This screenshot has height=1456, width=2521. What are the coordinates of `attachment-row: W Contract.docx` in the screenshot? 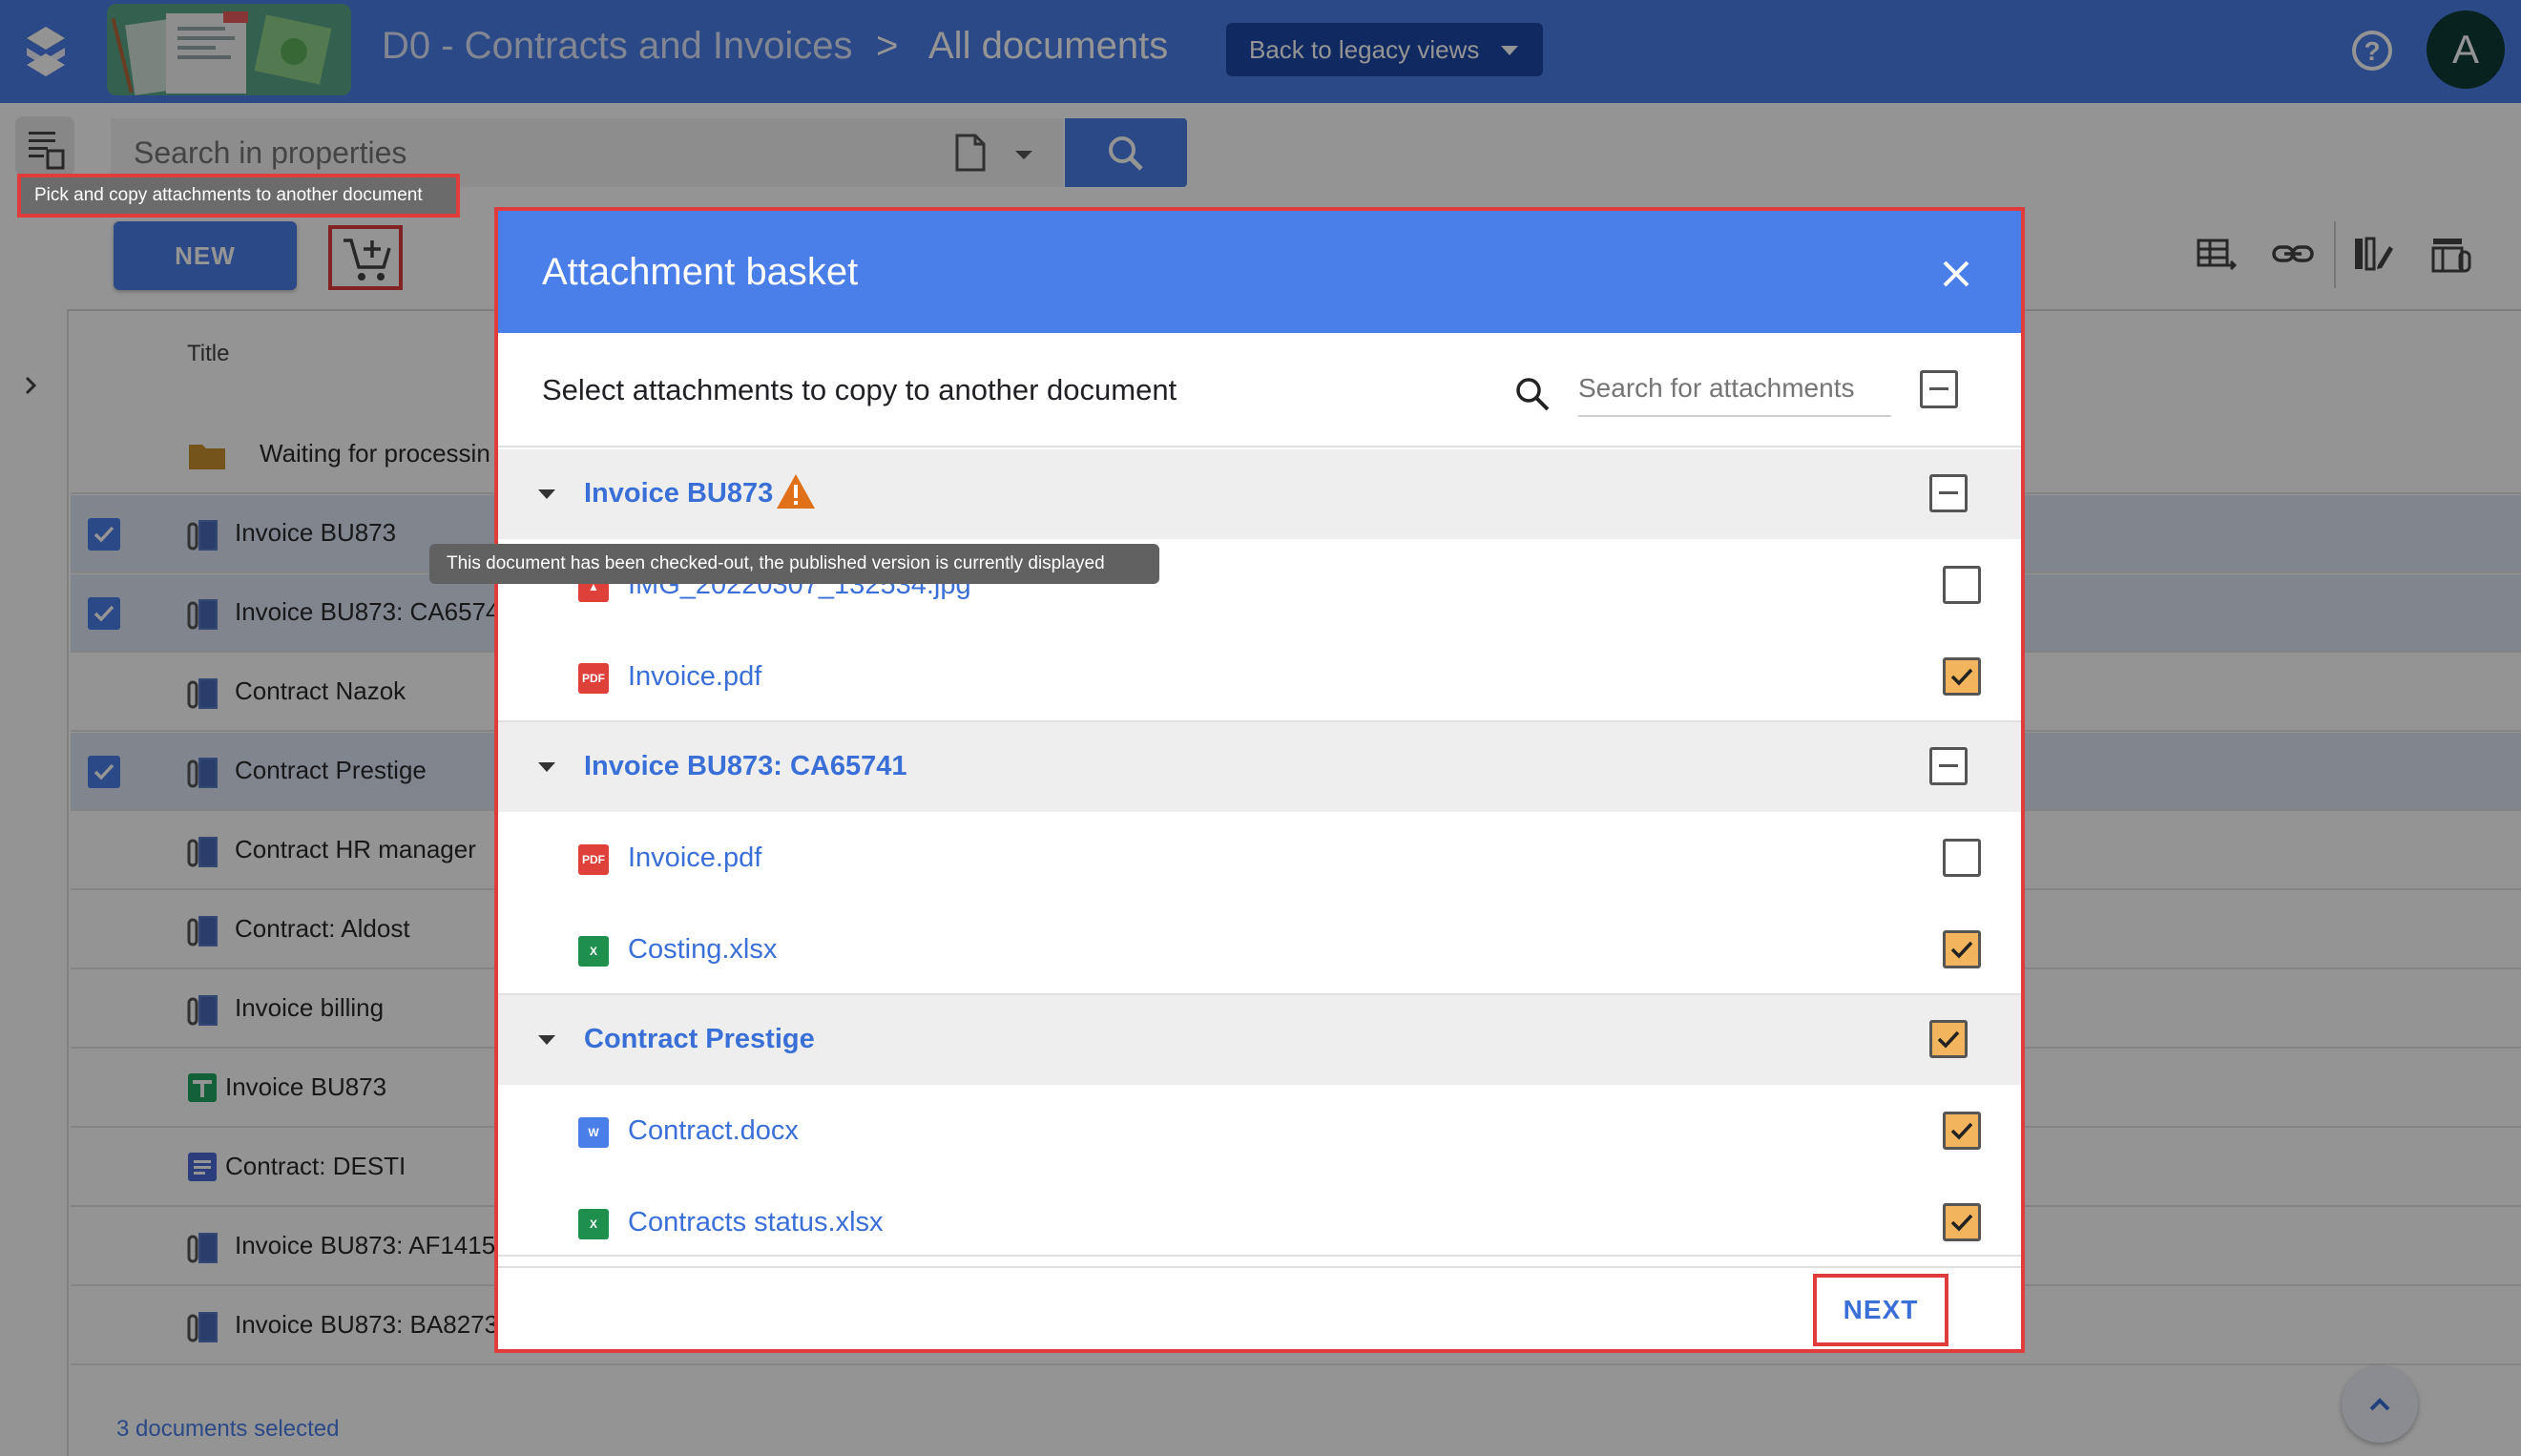 It's located at (1259, 1131).